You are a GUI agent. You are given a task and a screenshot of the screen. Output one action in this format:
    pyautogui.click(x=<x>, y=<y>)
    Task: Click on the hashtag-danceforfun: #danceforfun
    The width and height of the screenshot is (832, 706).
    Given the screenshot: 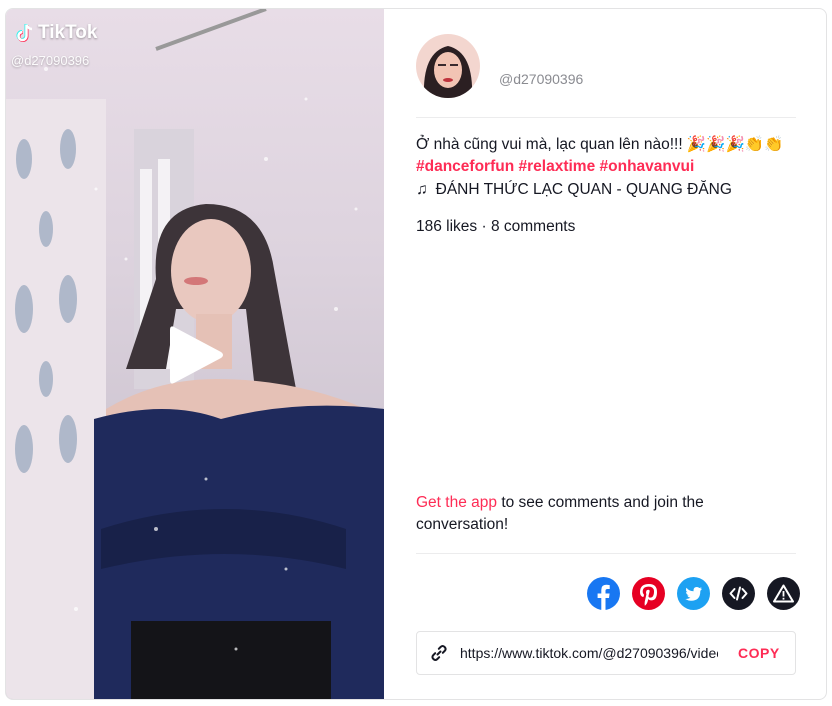 What is the action you would take?
    pyautogui.click(x=465, y=166)
    